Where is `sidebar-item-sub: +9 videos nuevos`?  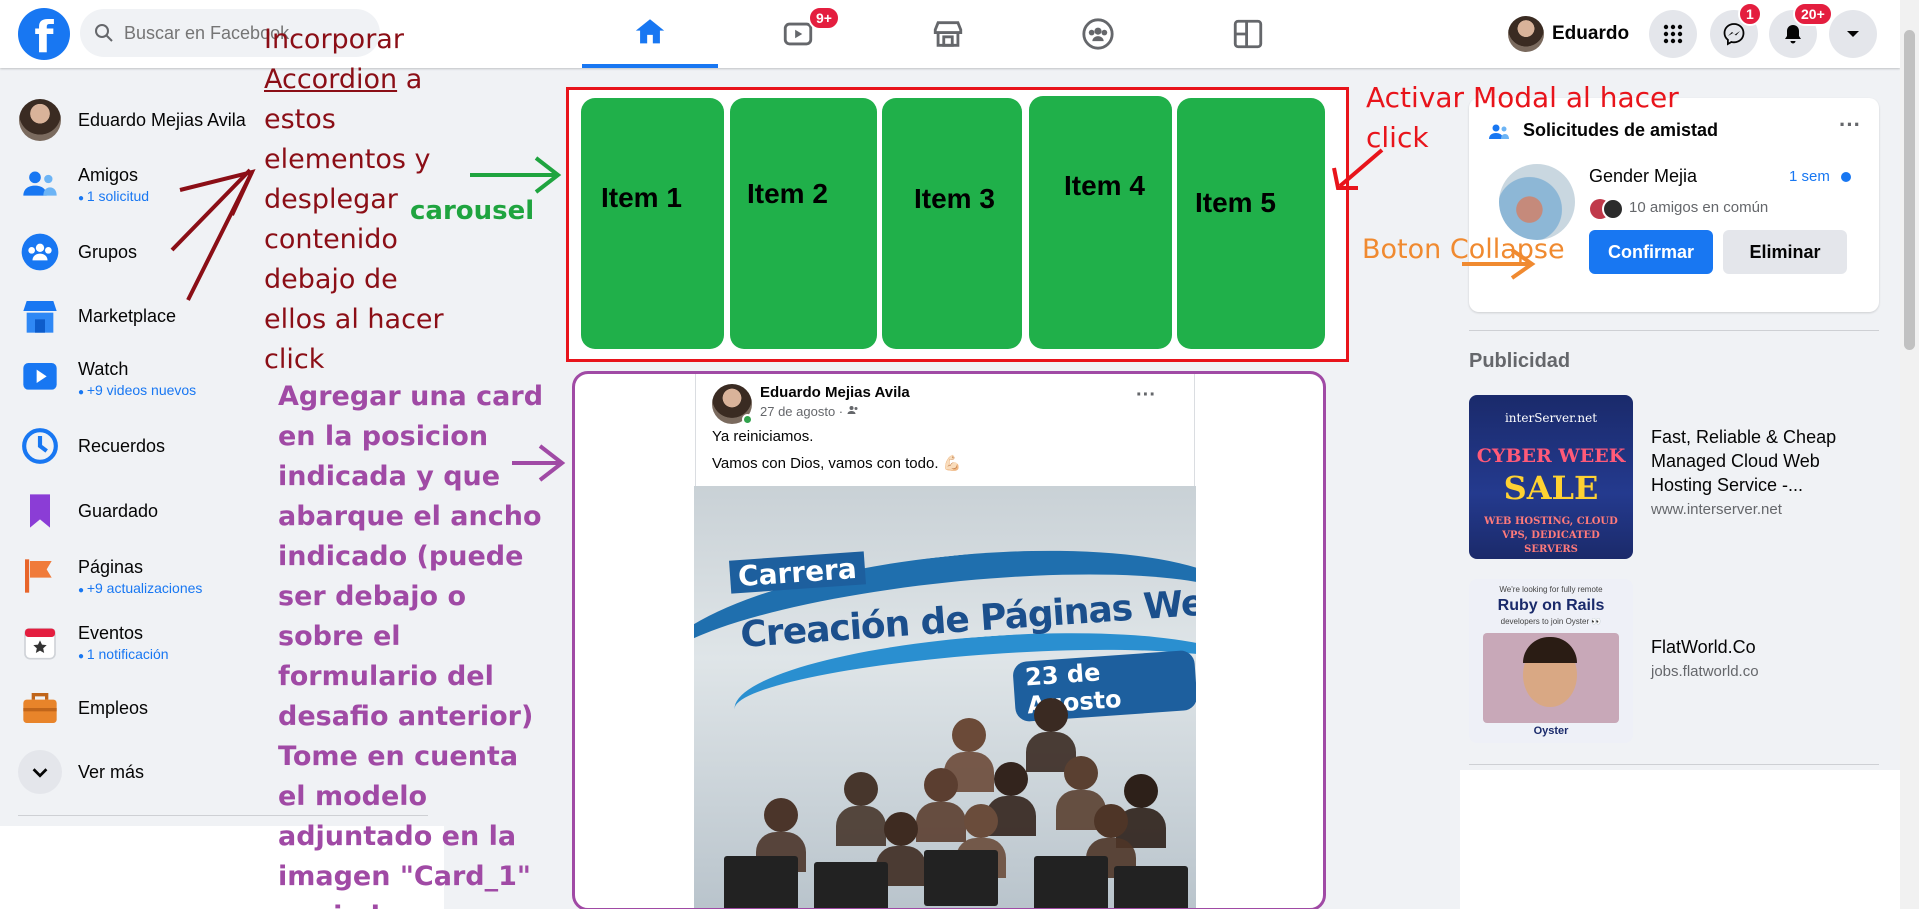
sidebar-item-sub: +9 videos nuevos is located at coordinates (137, 390).